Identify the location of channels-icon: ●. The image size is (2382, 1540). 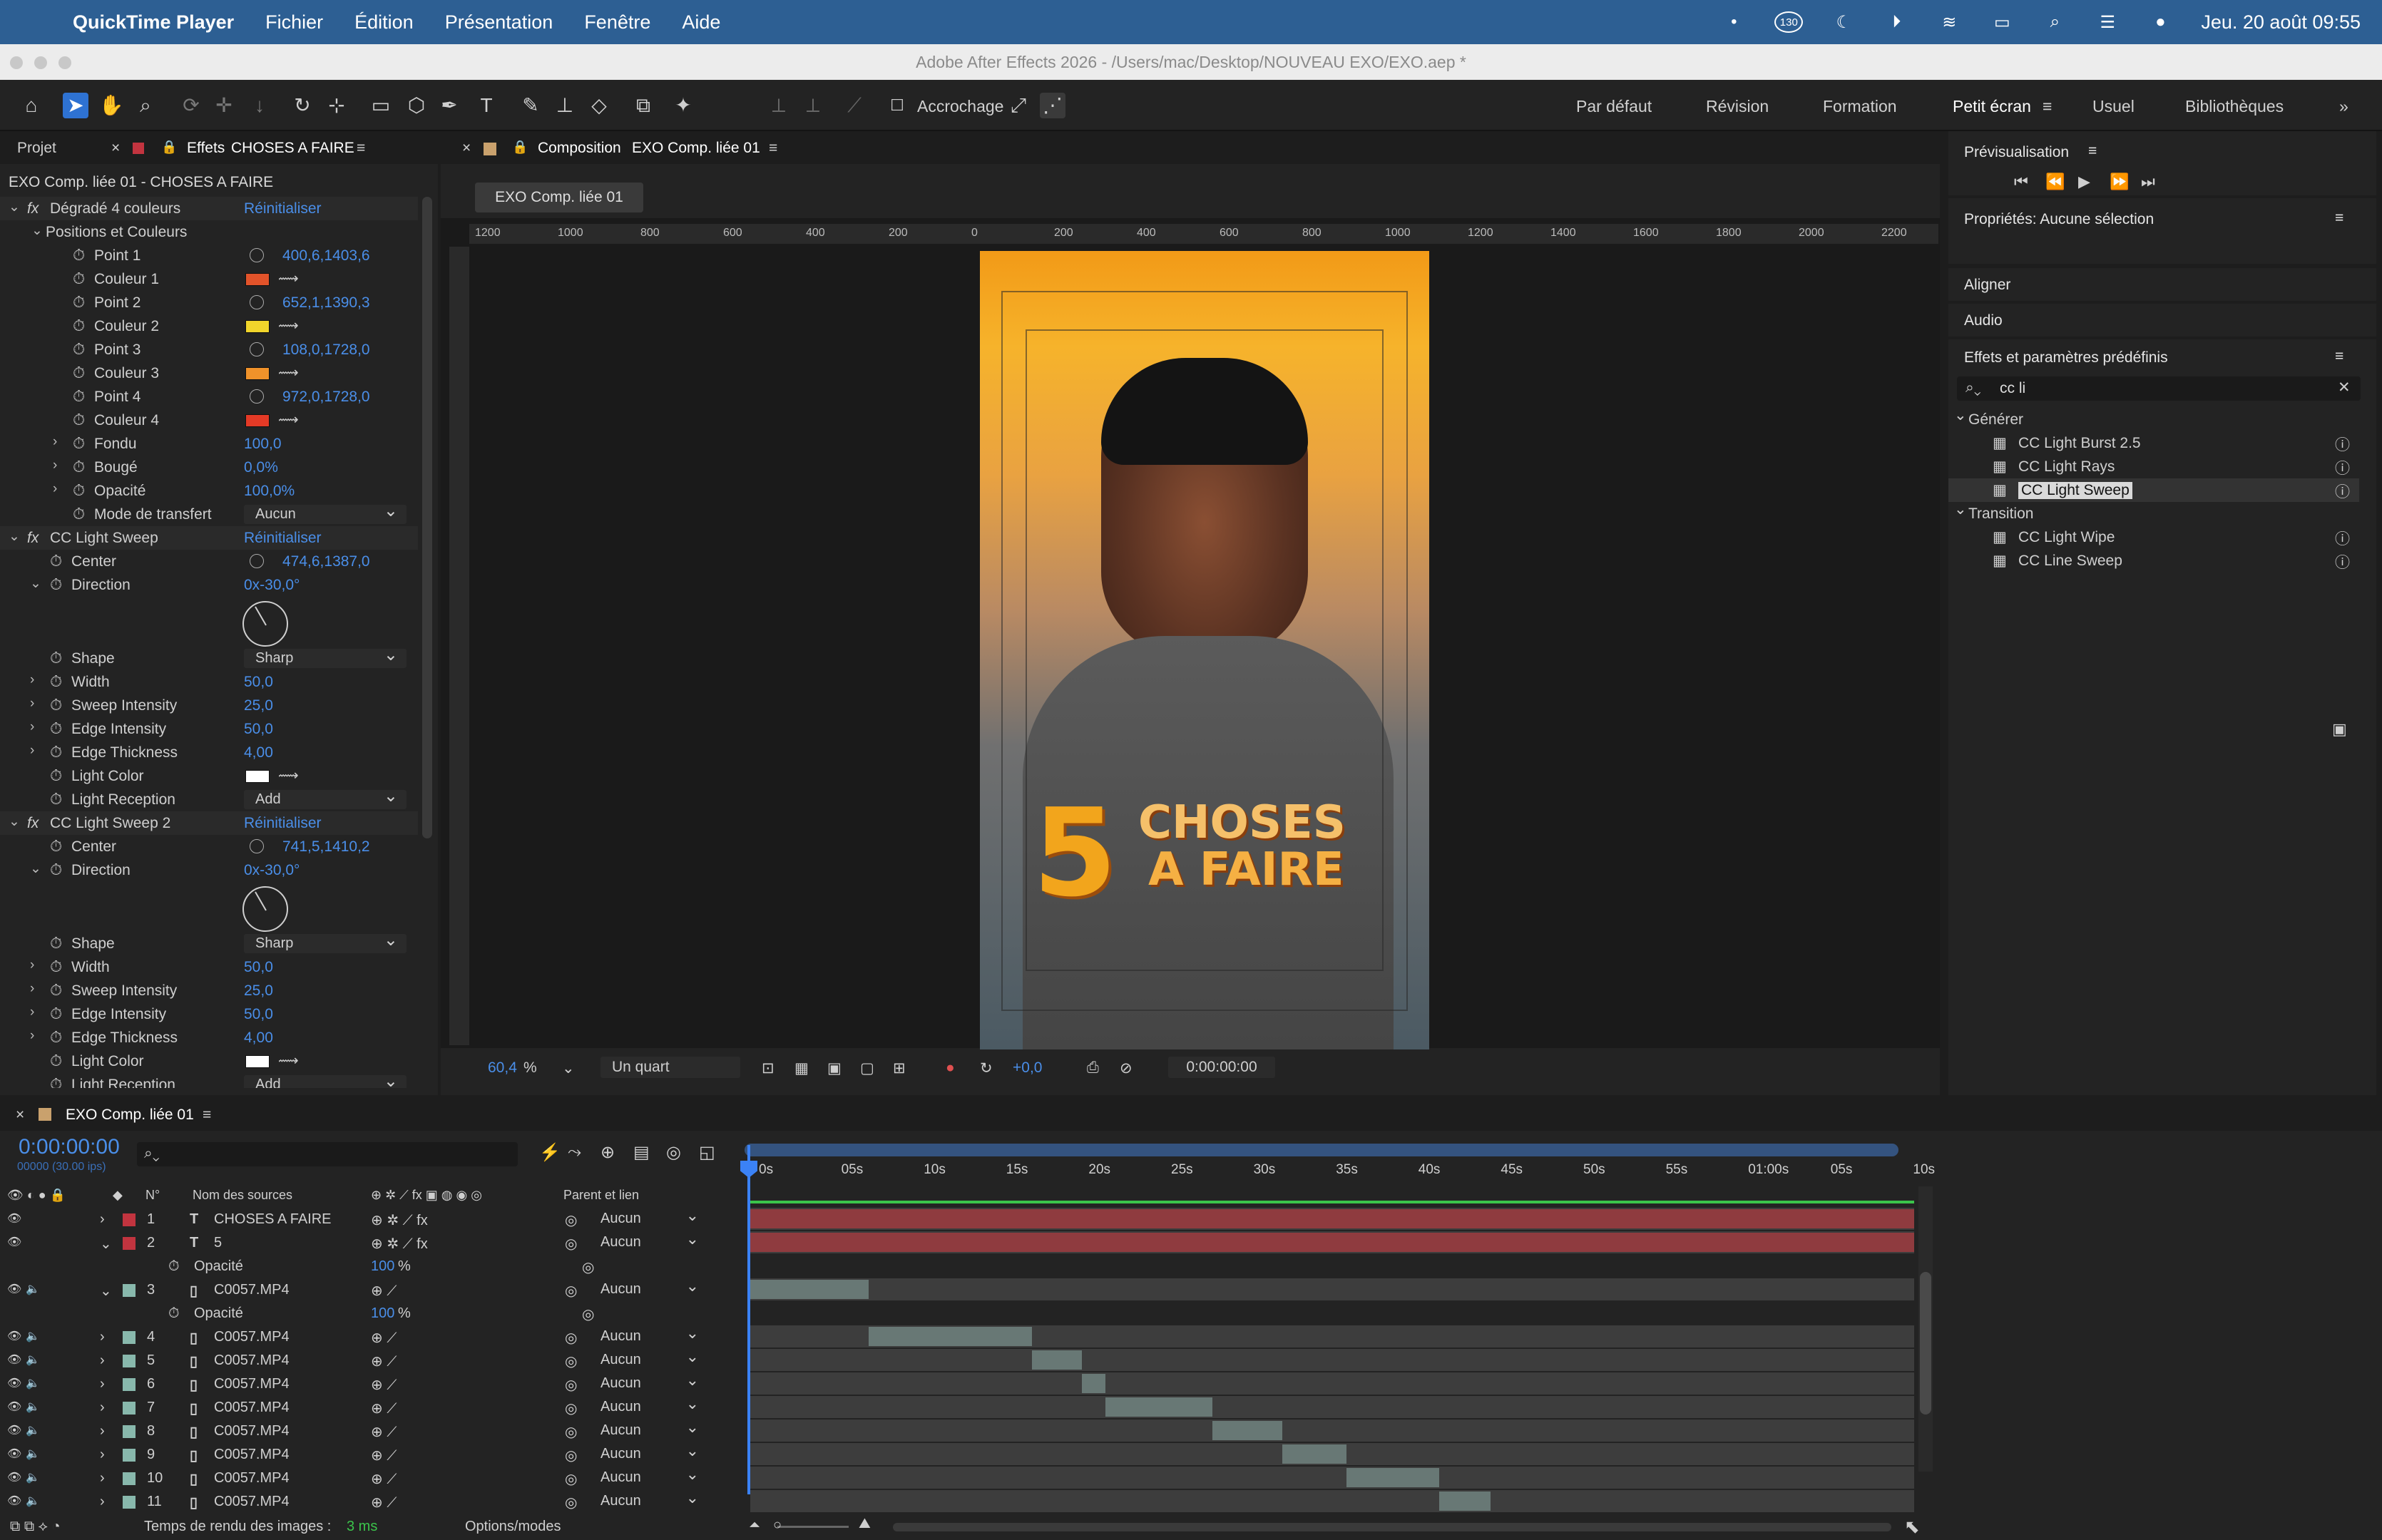
(950, 1068).